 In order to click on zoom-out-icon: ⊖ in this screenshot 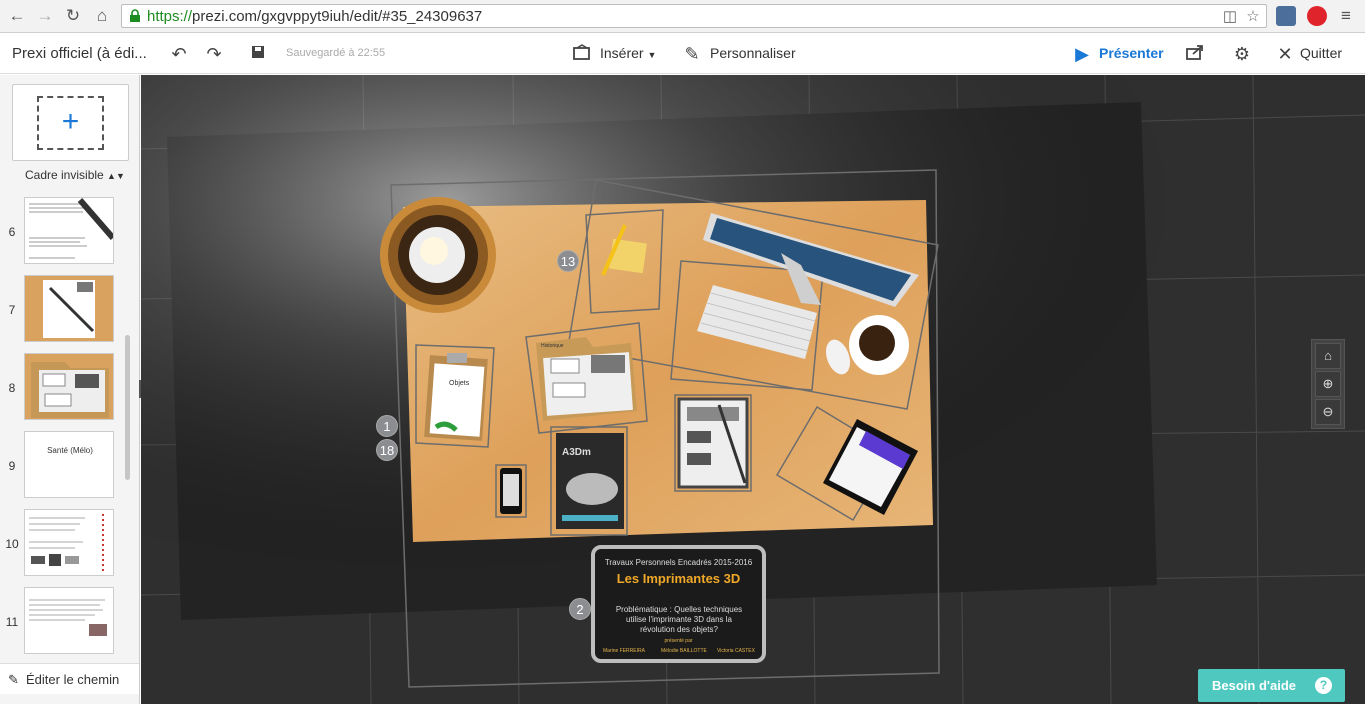, I will do `click(1328, 412)`.